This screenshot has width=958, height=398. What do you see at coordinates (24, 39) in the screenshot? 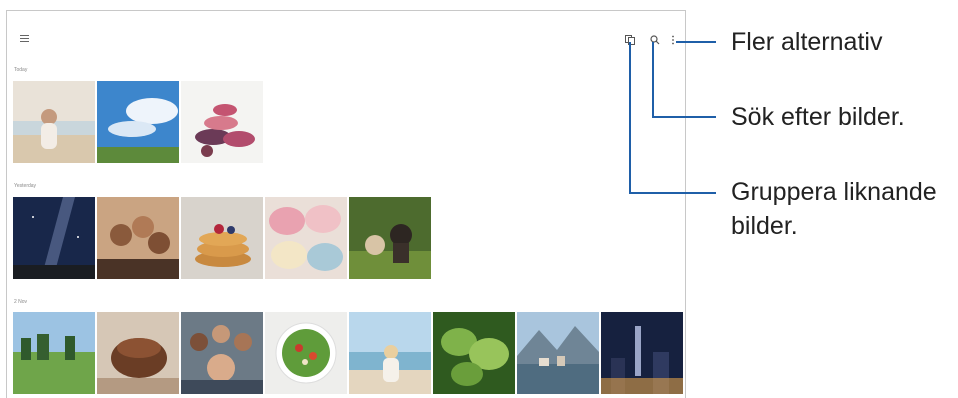
I see `hamburger-menu-icon` at bounding box center [24, 39].